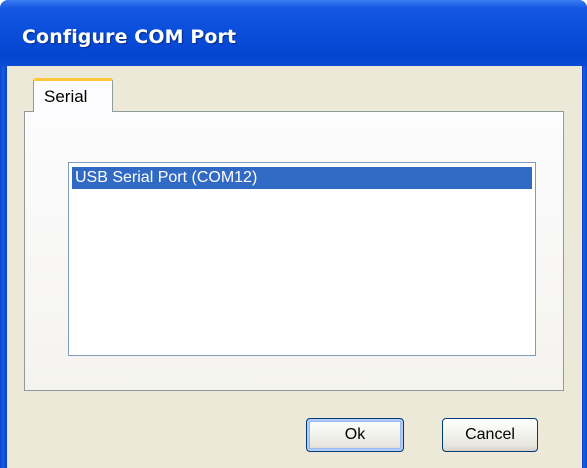 This screenshot has width=587, height=468. I want to click on tab-serial-label: Serial, so click(66, 96).